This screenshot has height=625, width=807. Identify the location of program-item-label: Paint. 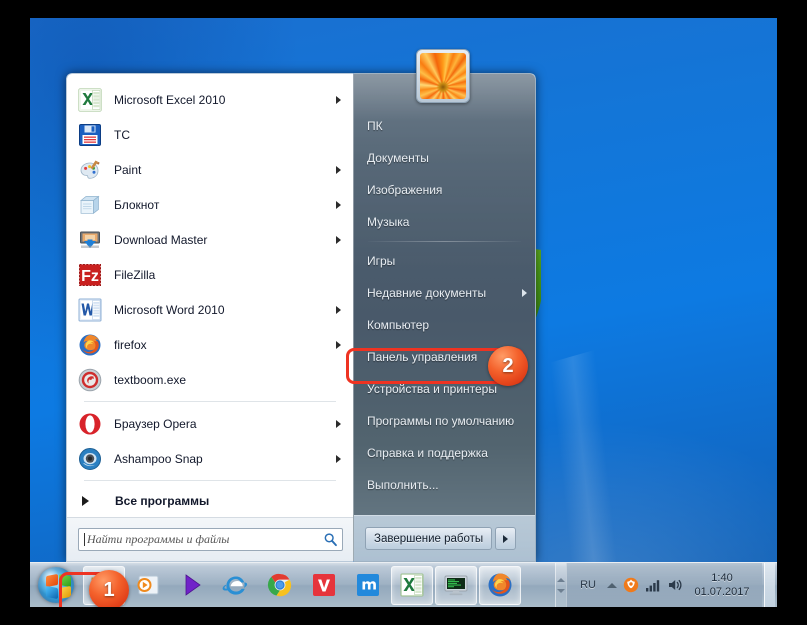
(128, 169).